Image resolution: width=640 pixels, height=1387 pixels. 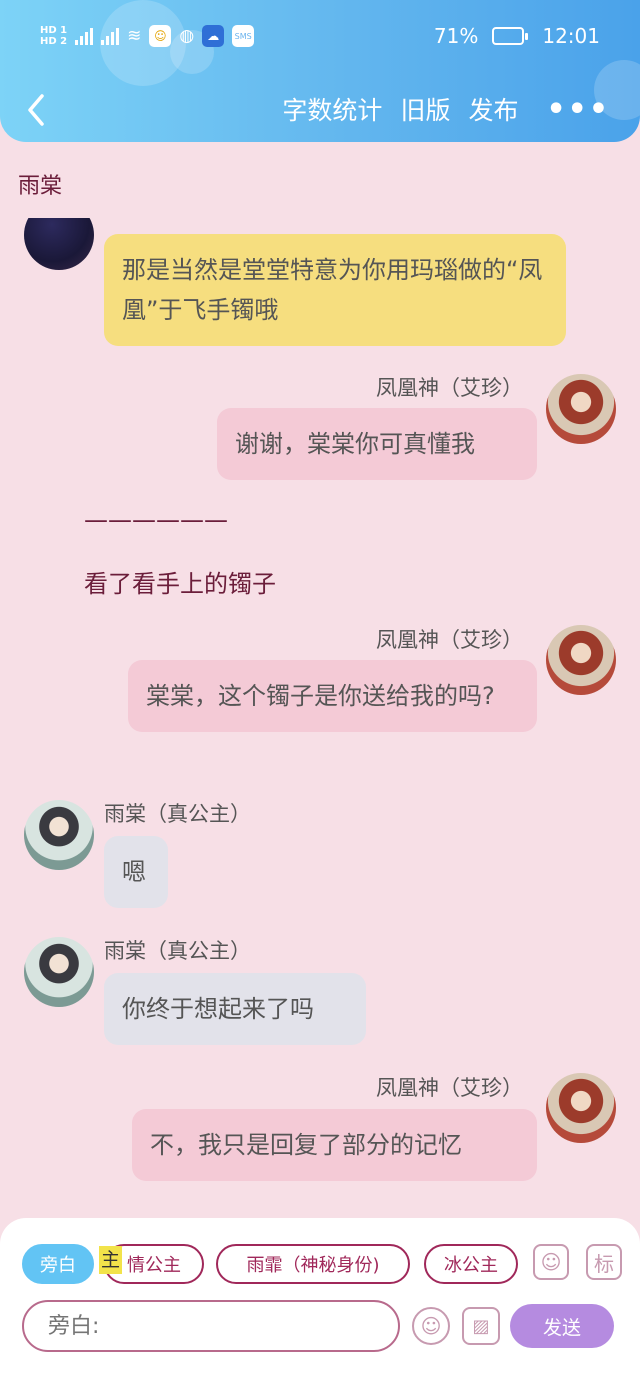 I want to click on message-bubble: 棠棠，这个镯子是你送给我的吗?, so click(x=332, y=696).